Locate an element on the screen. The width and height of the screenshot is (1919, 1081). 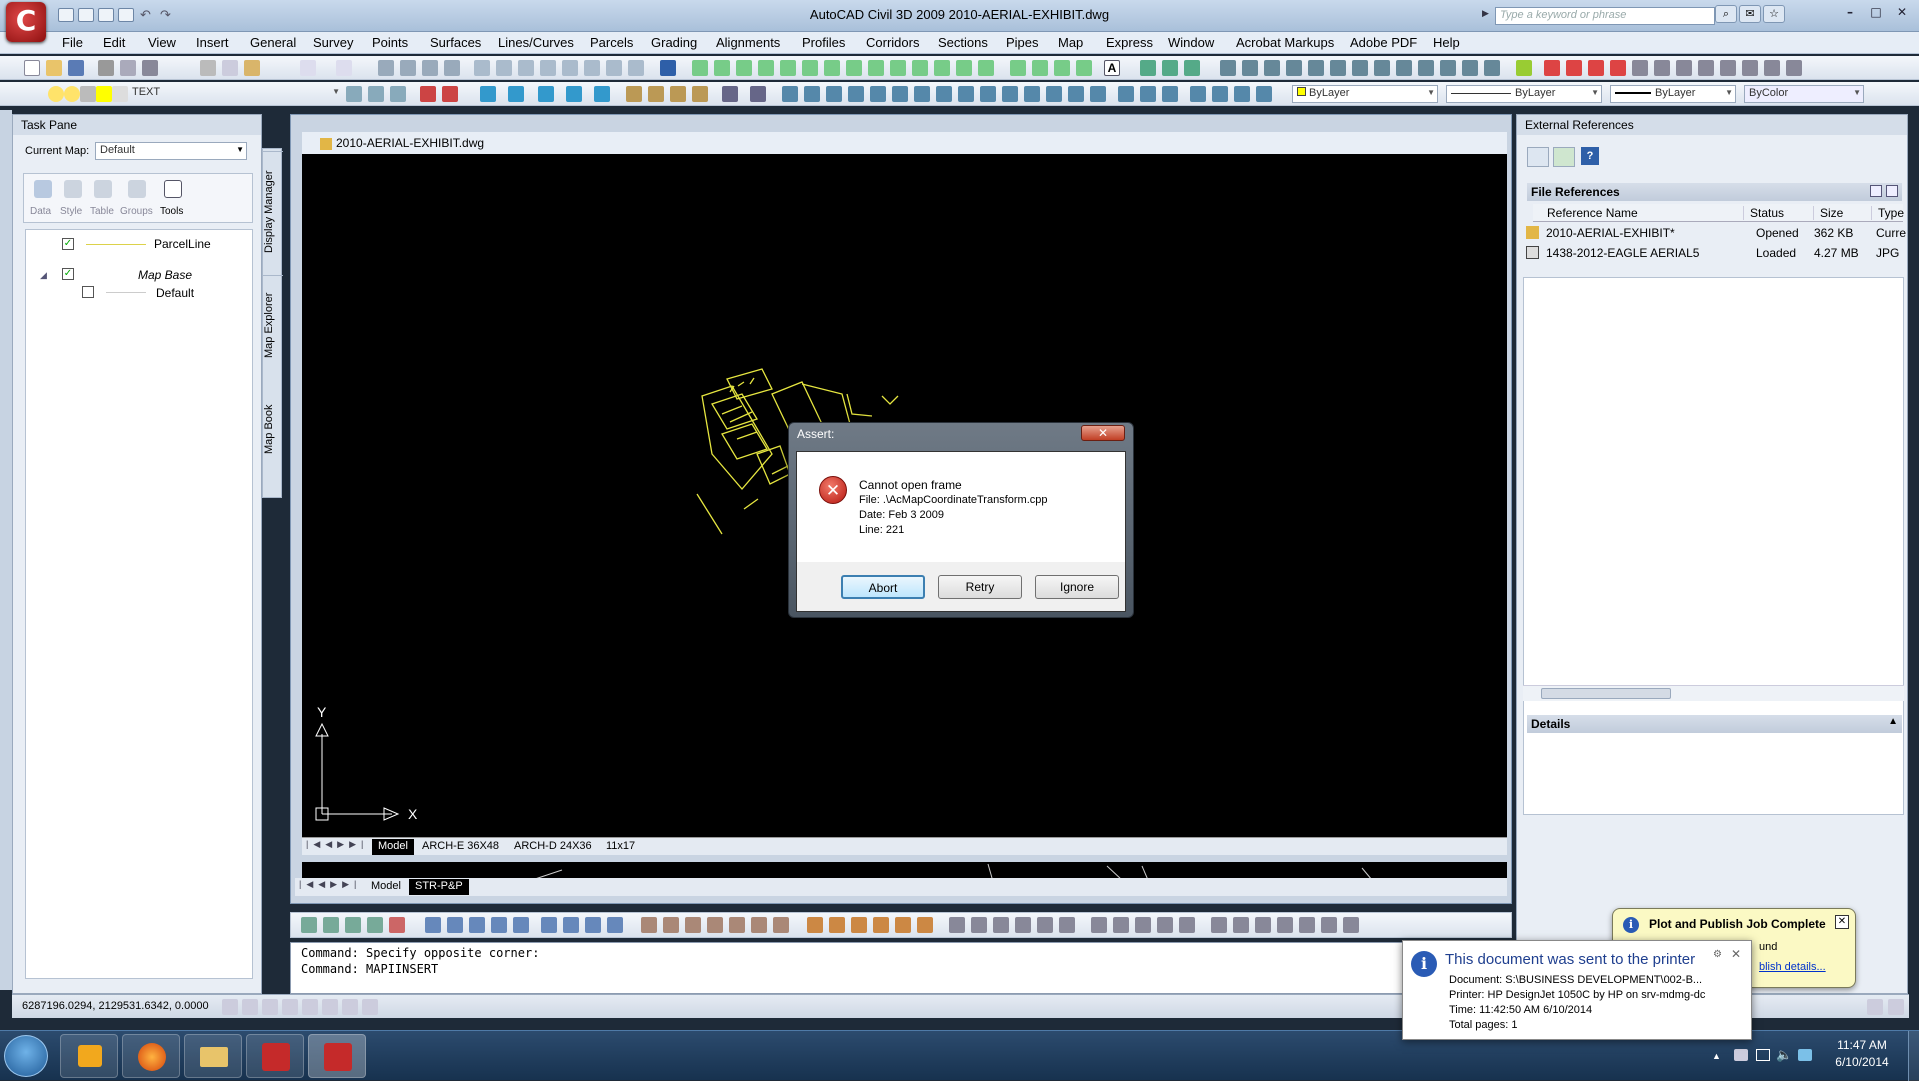
menu-pipes: Pipes is located at coordinates (1022, 42).